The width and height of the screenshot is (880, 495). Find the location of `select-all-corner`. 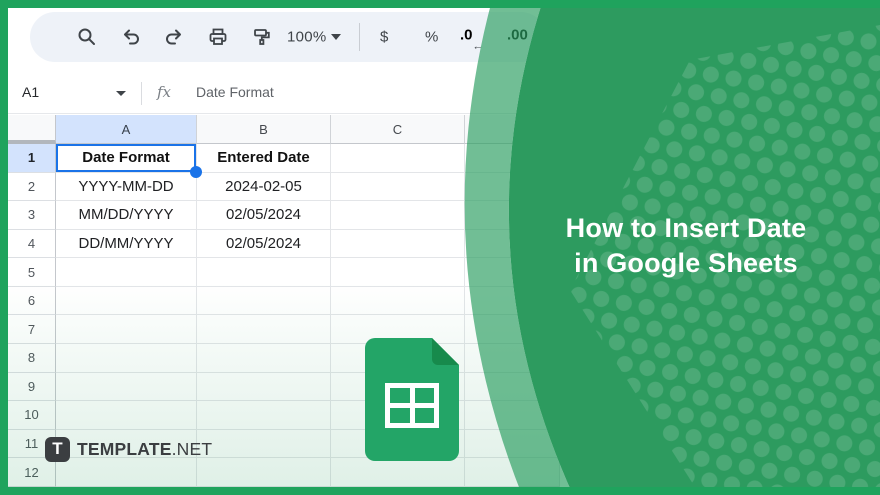

select-all-corner is located at coordinates (32, 129).